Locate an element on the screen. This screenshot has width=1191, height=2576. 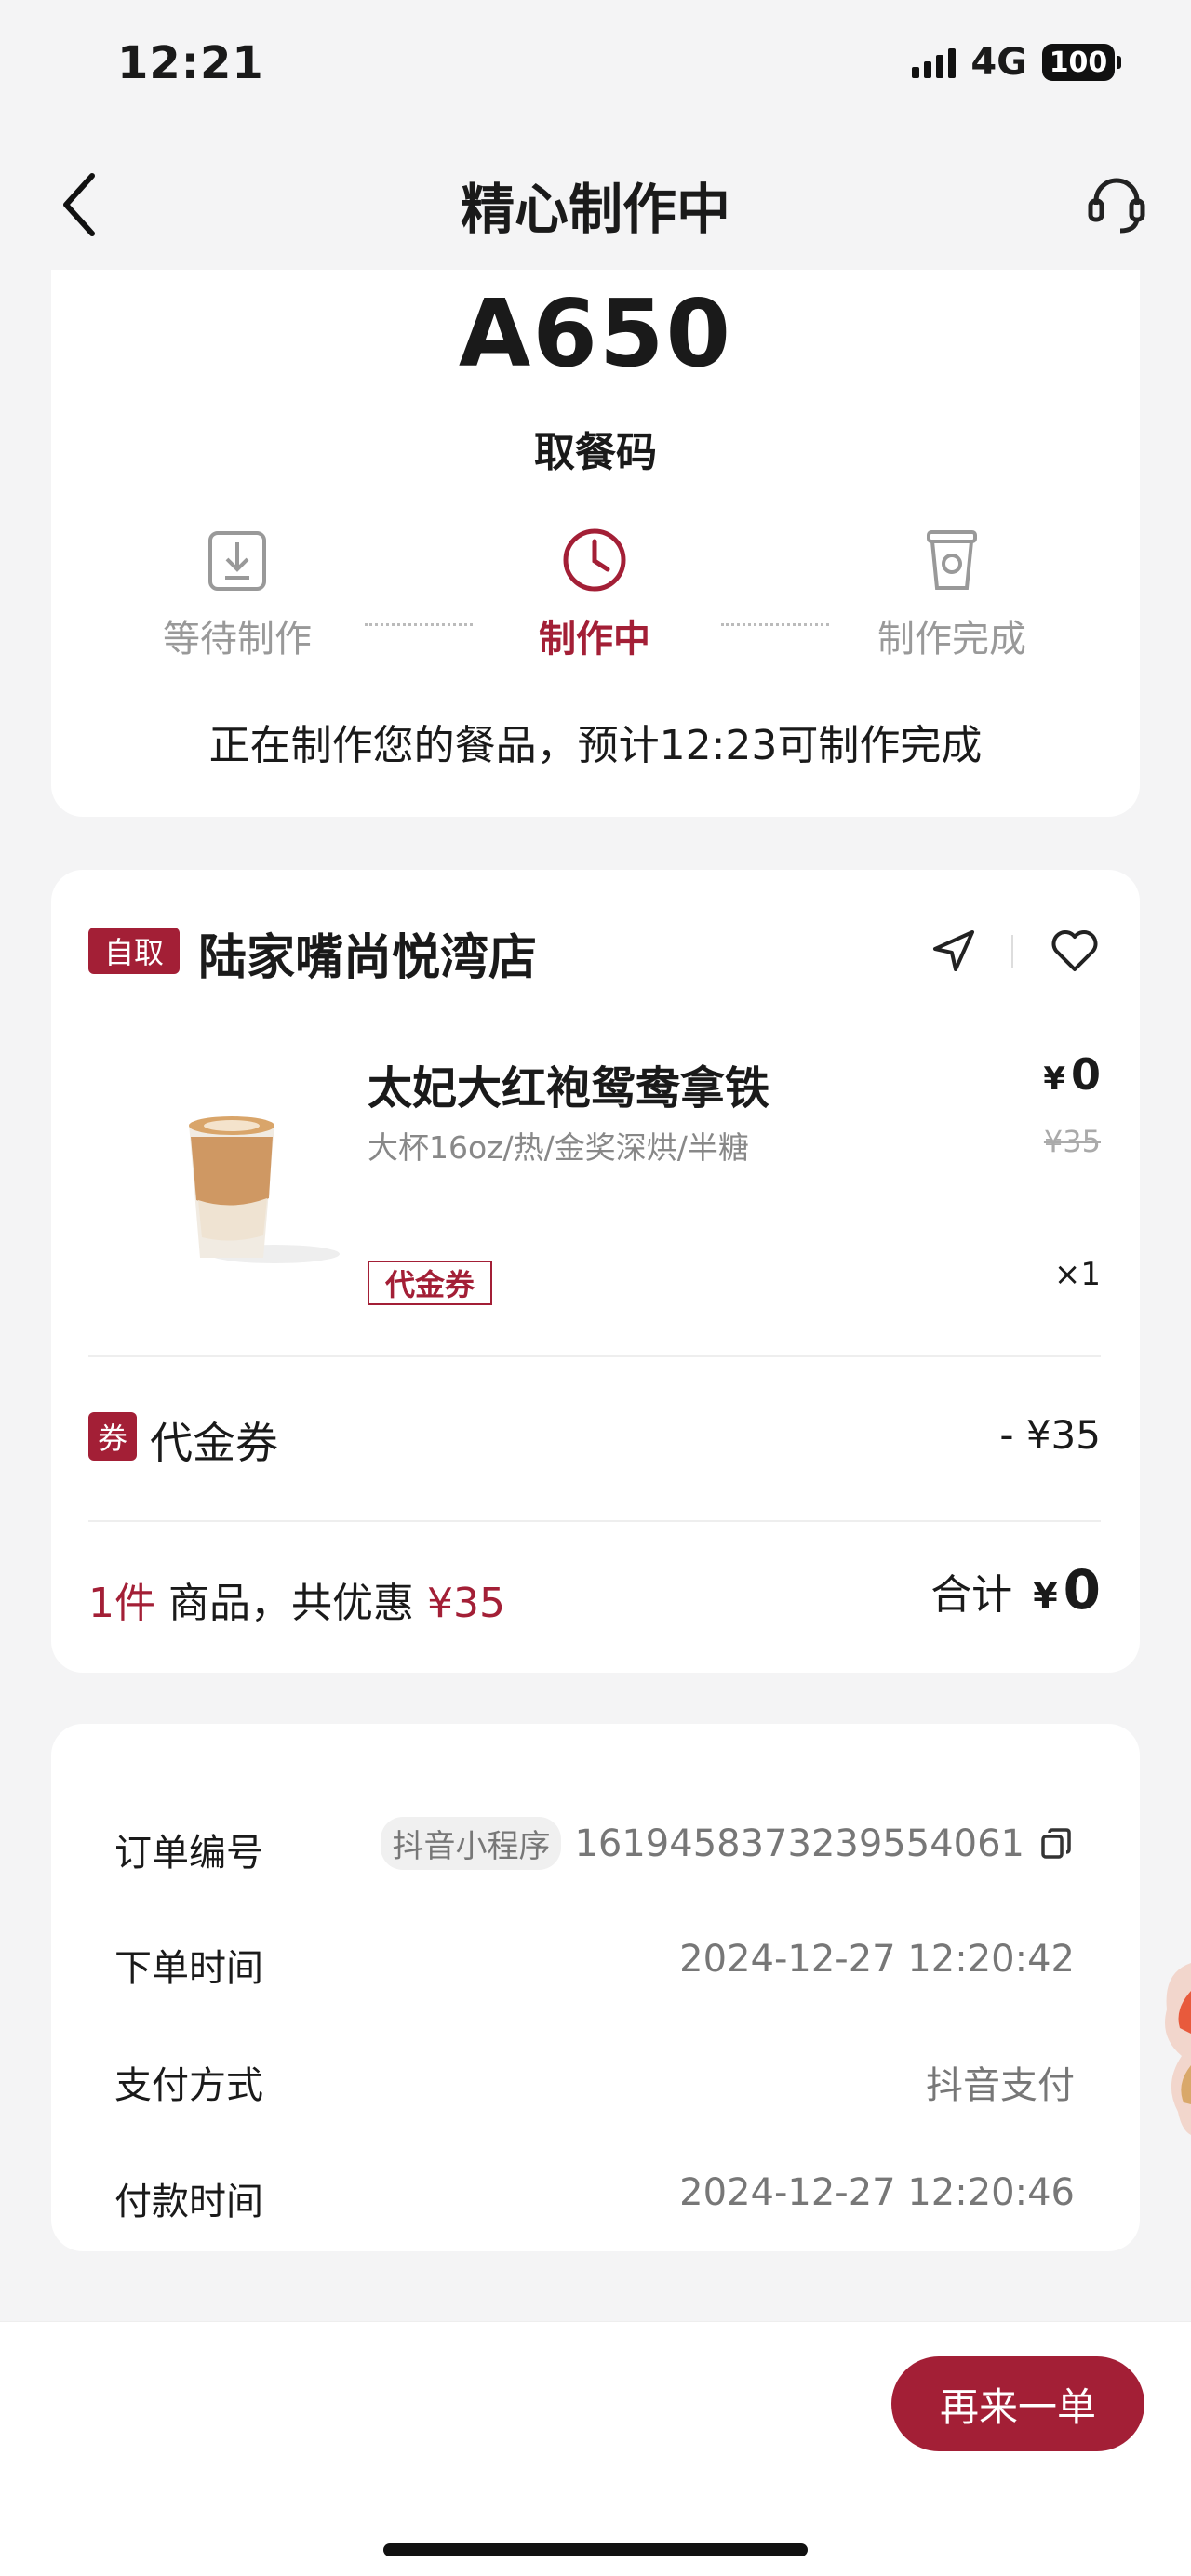
coupon-amount: - ¥35 is located at coordinates (1050, 1435).